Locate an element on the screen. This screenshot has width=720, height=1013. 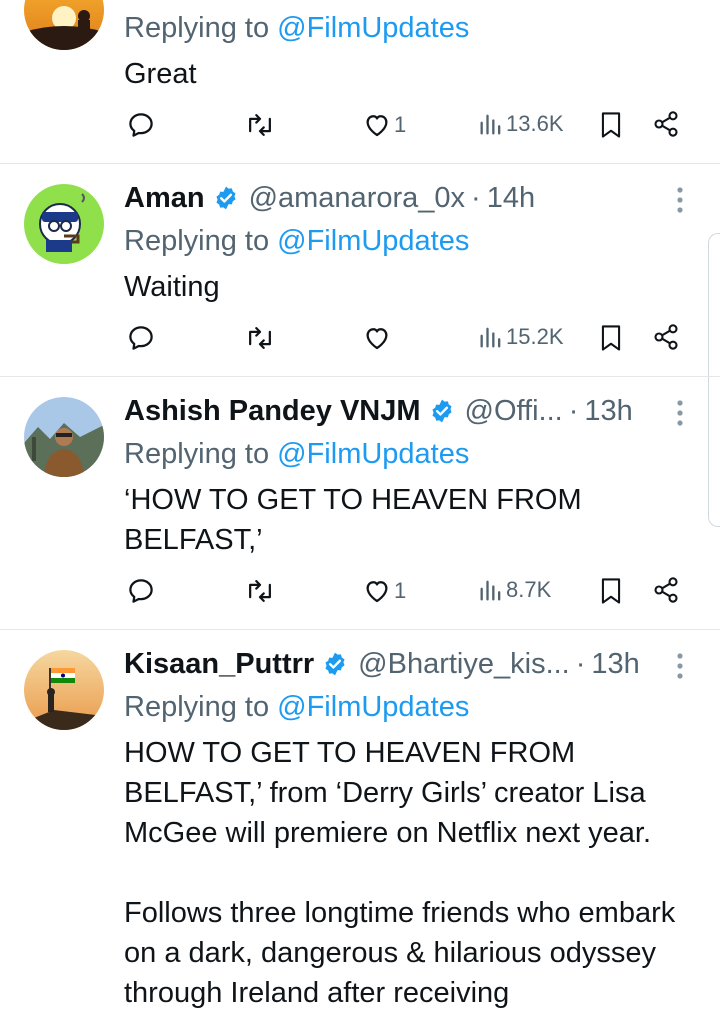
display-name: Kisaan_Puttrr is located at coordinates (219, 664).